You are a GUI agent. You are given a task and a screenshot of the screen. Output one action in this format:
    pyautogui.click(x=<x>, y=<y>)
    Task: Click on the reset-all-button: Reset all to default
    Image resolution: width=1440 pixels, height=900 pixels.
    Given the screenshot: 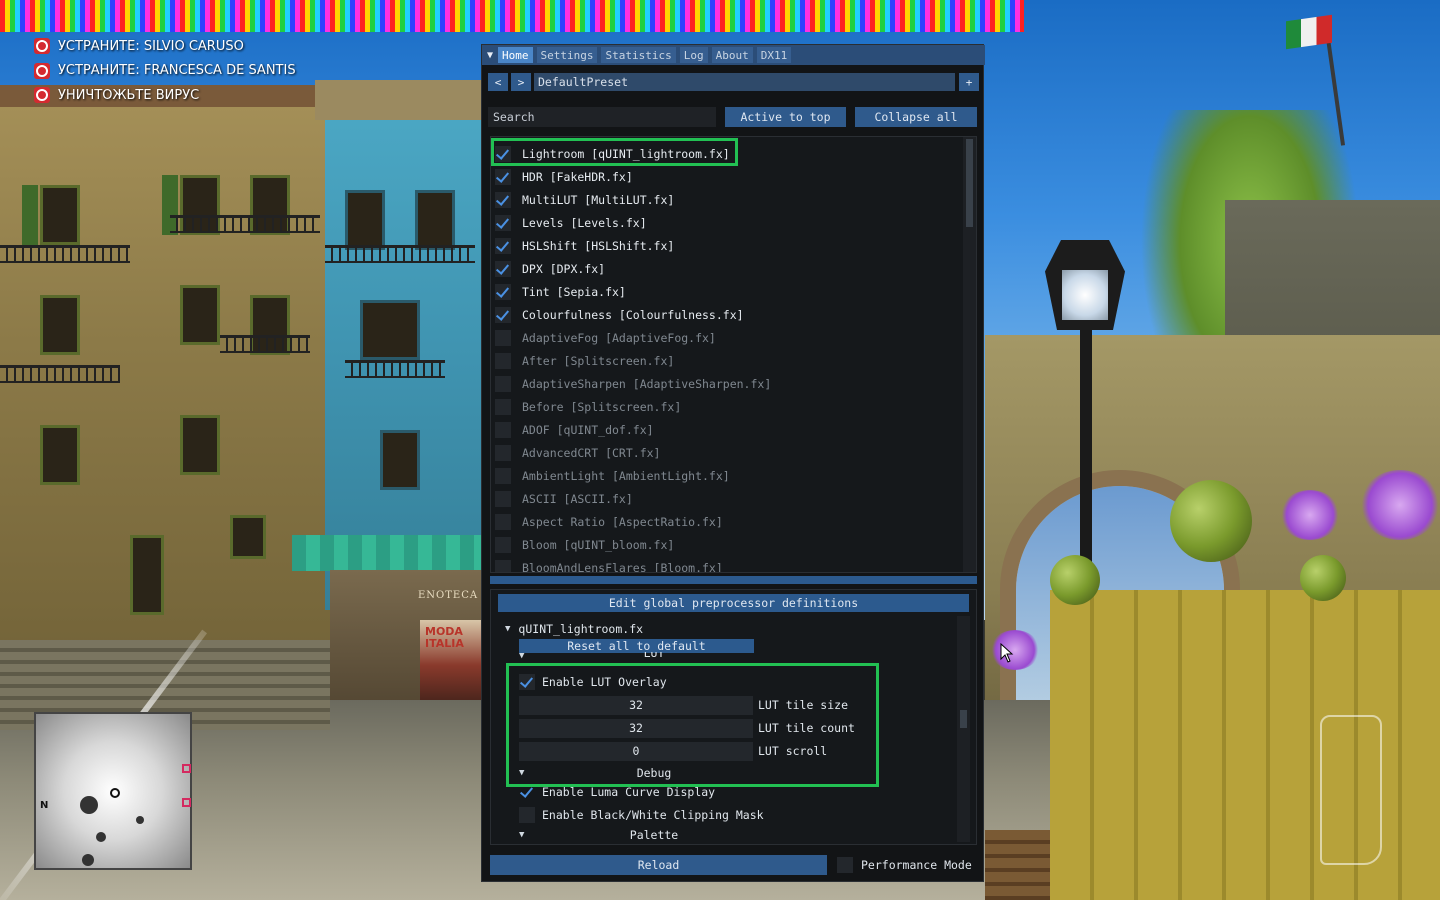 What is the action you would take?
    pyautogui.click(x=636, y=646)
    